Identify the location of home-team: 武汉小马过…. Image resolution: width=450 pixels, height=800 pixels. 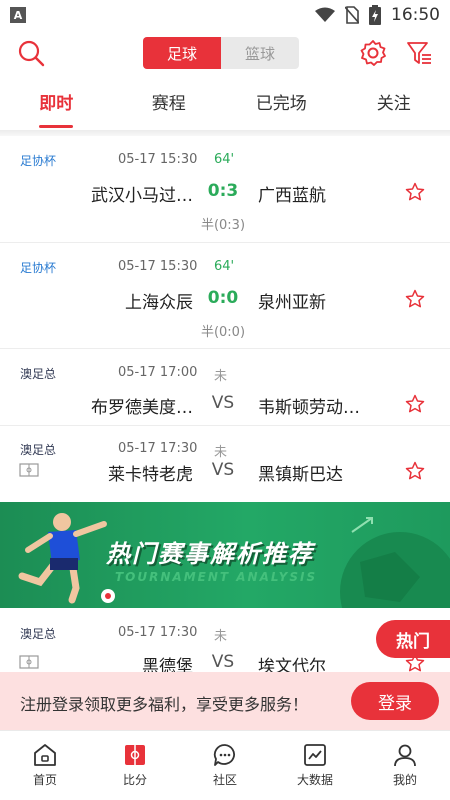
(142, 196).